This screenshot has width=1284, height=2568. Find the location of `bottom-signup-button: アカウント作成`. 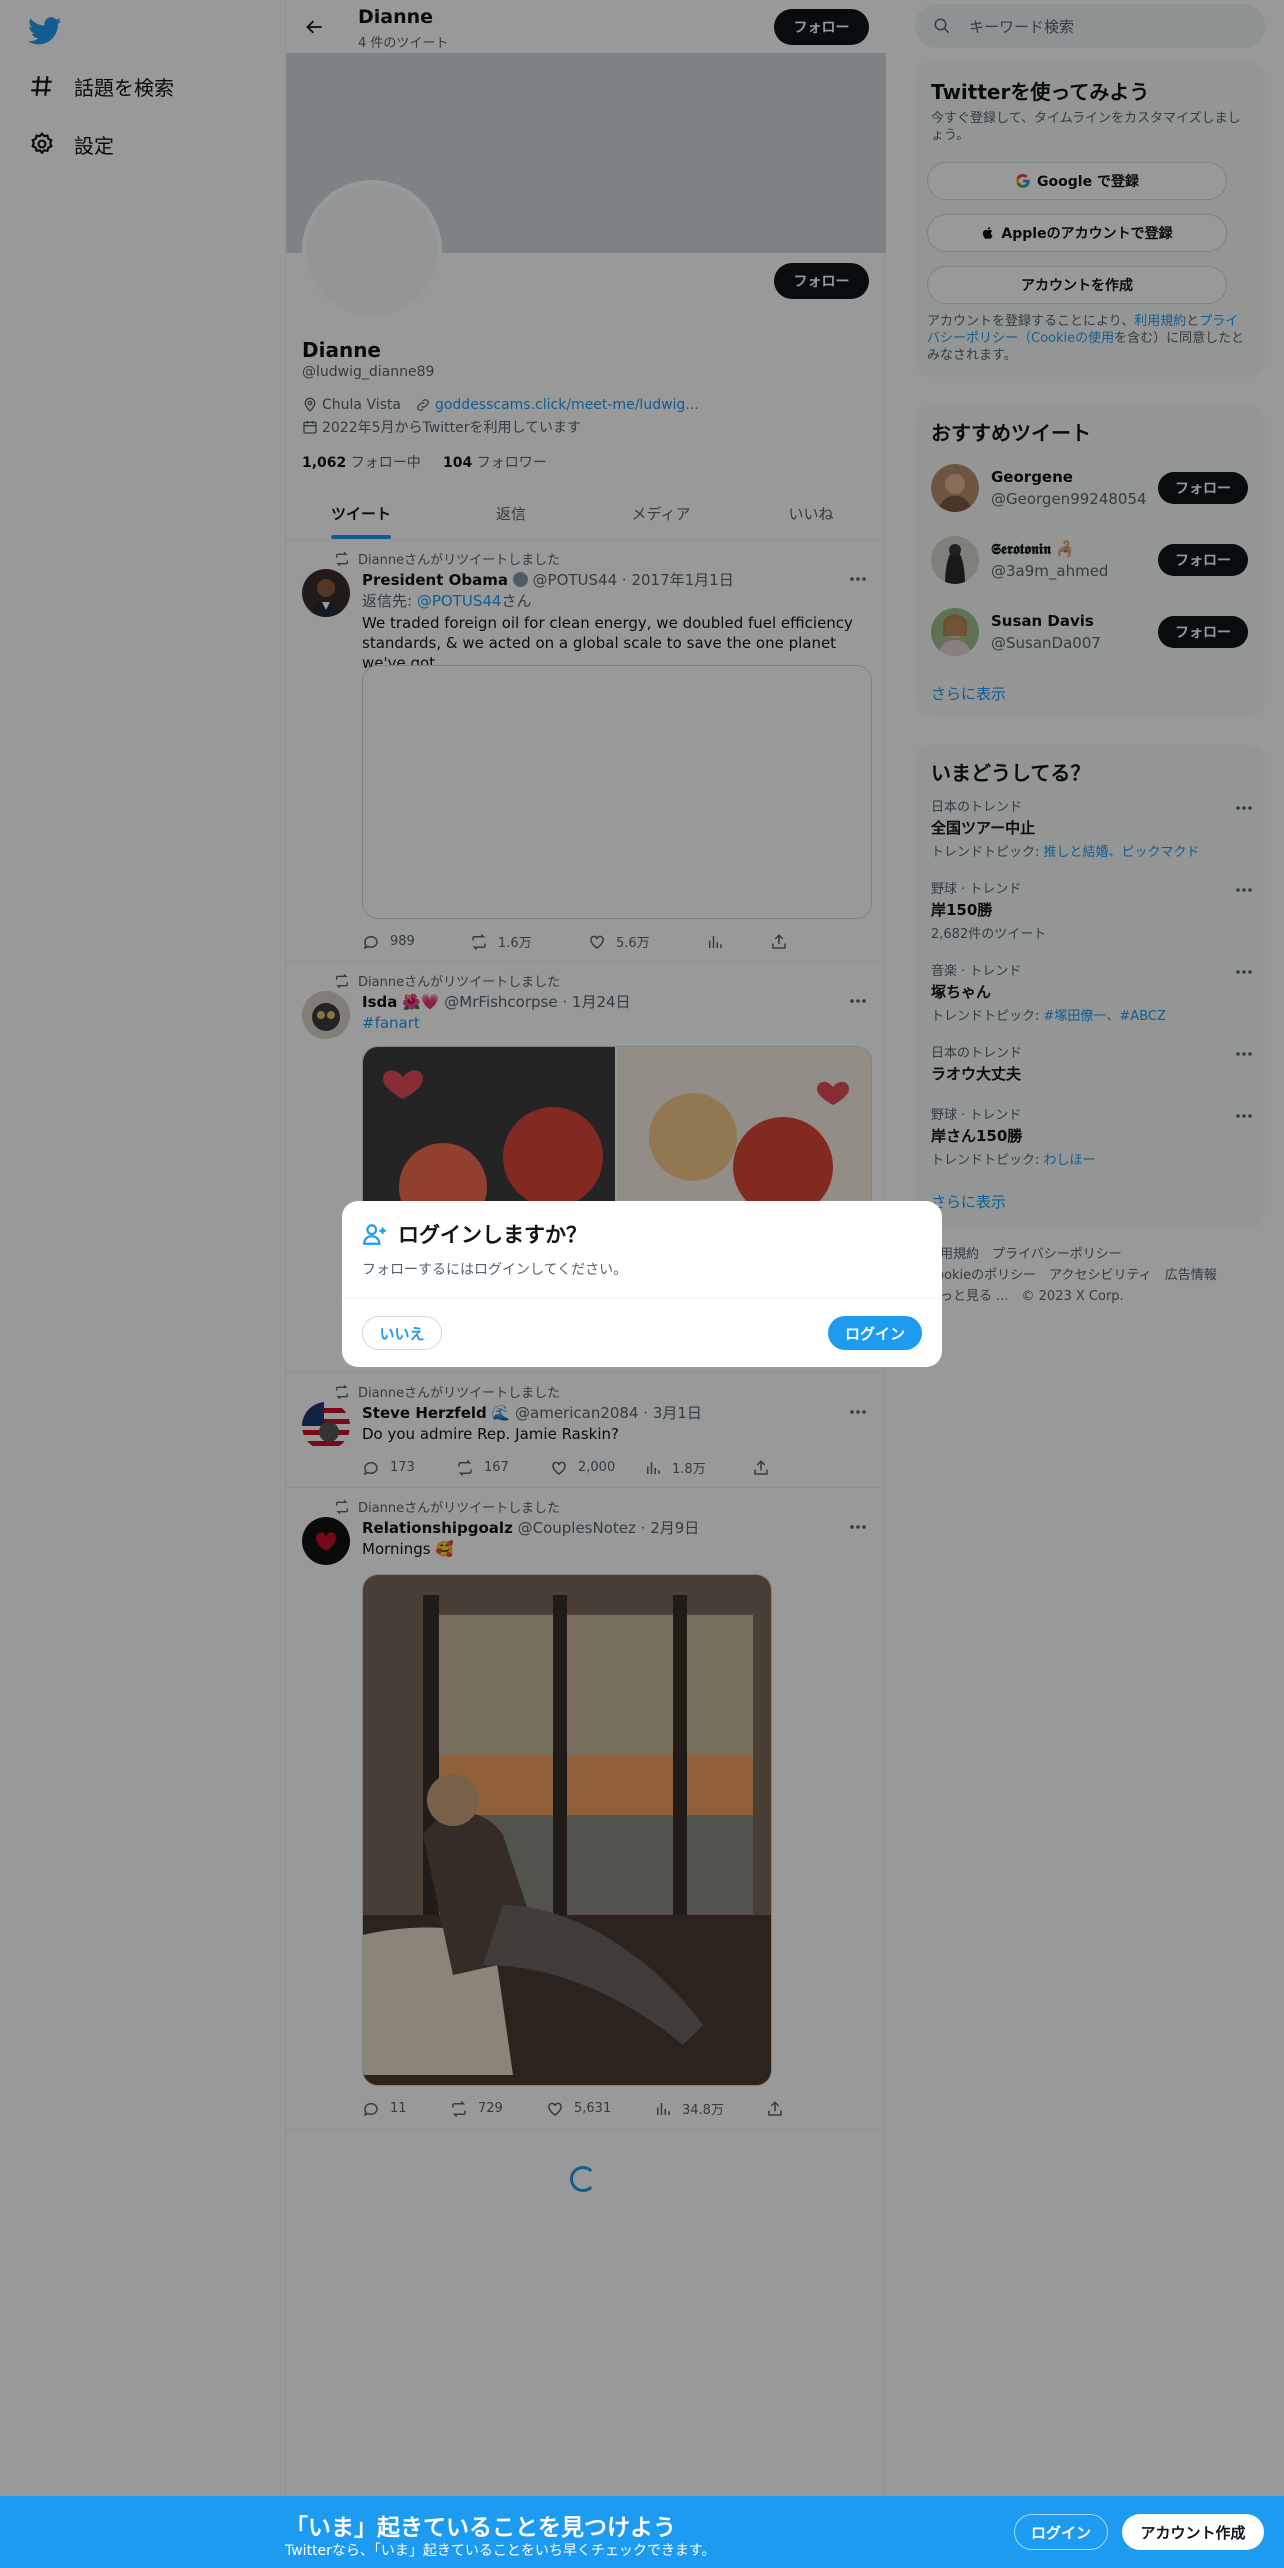

bottom-signup-button: アカウント作成 is located at coordinates (1193, 2532).